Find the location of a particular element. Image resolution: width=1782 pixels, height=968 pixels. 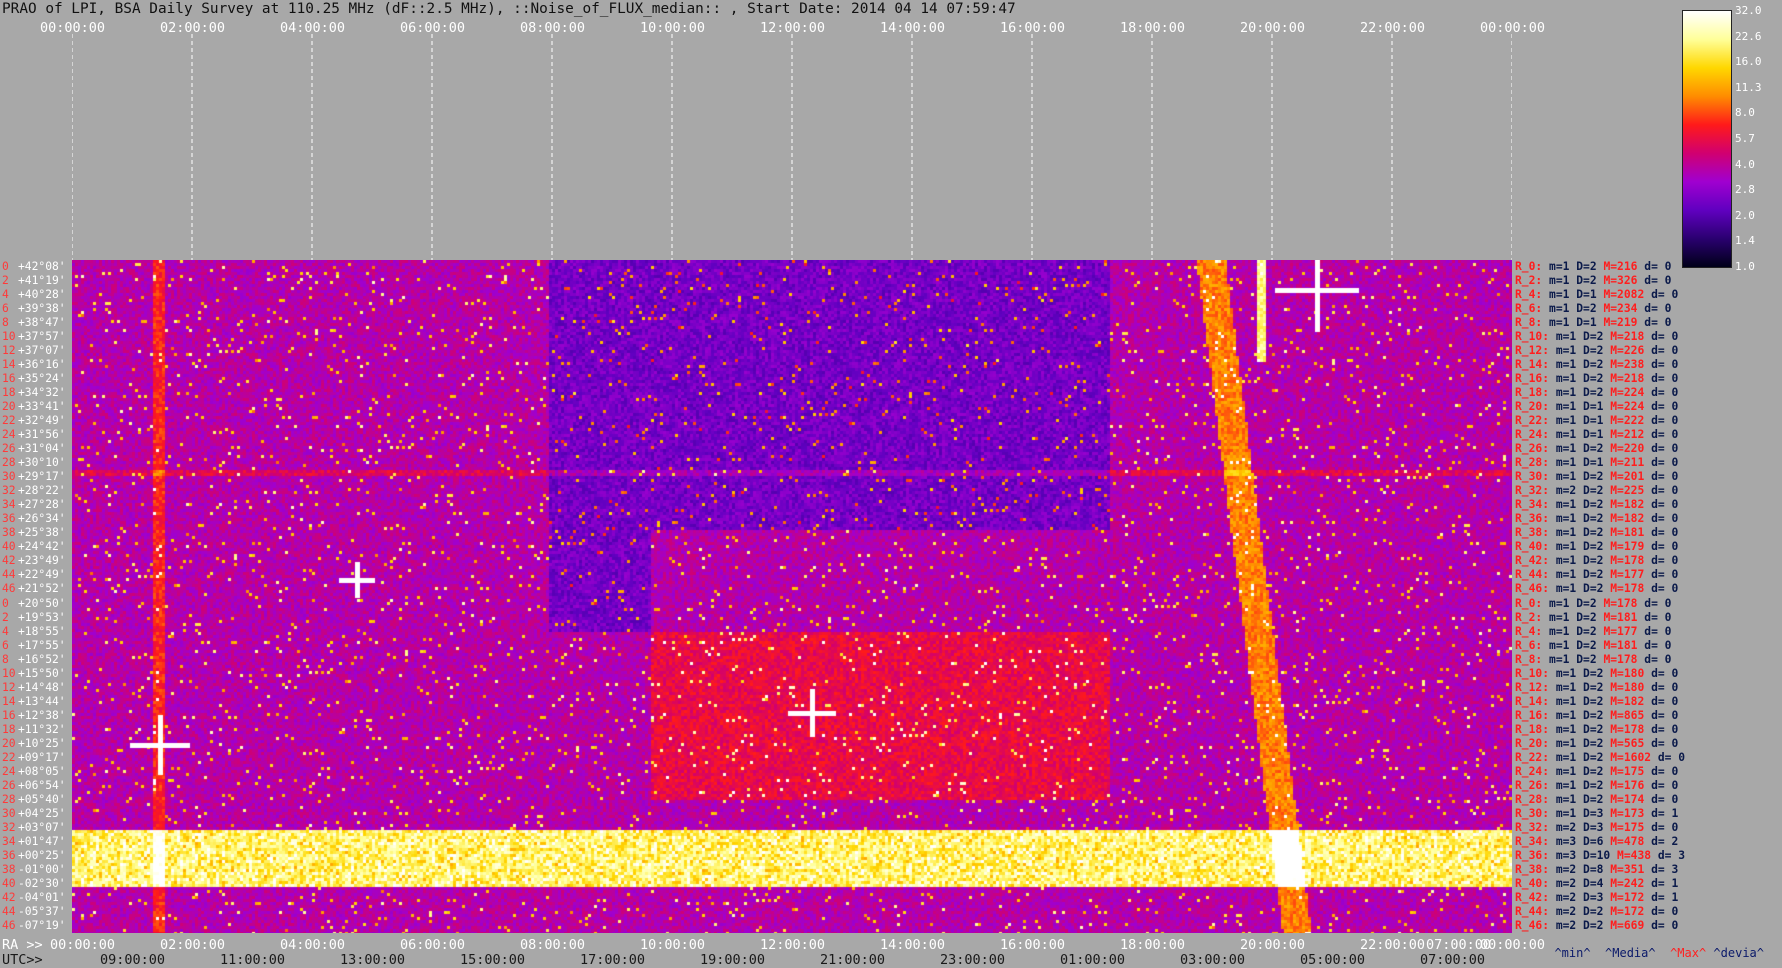

row-index: 44 is located at coordinates (9, 911).